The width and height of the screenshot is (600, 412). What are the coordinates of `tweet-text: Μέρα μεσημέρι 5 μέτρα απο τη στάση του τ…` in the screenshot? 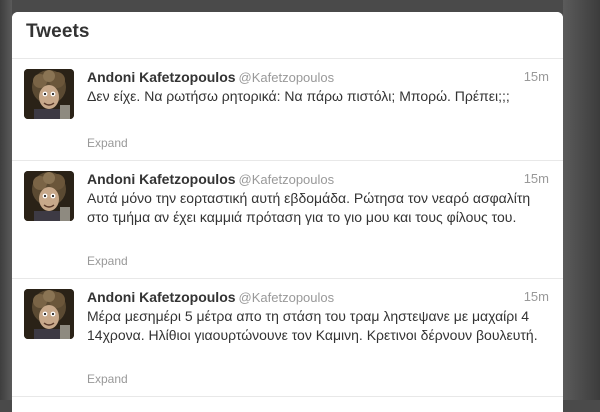 It's located at (312, 325).